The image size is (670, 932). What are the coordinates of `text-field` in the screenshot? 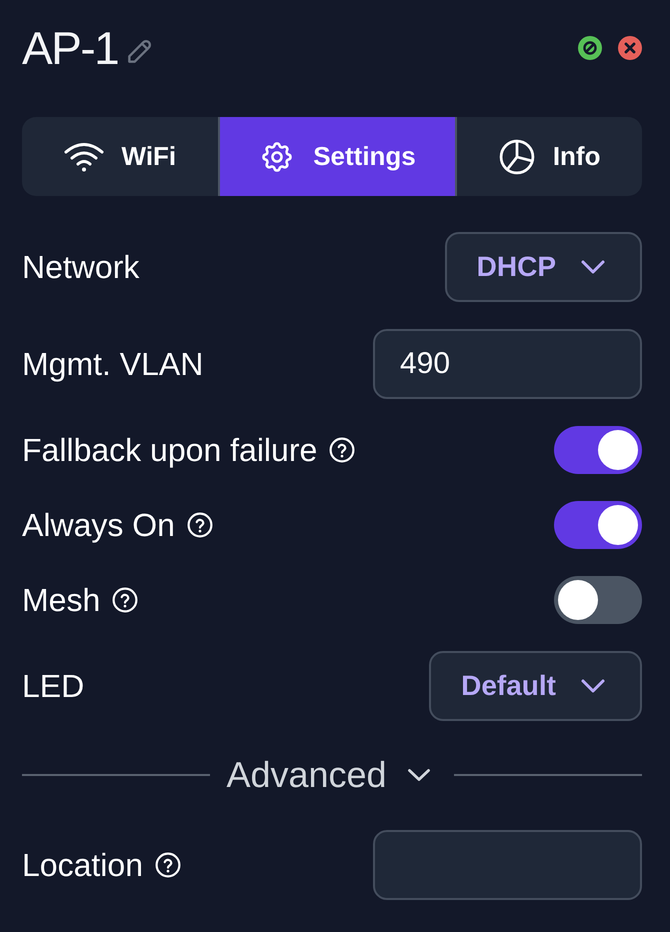 It's located at (507, 865).